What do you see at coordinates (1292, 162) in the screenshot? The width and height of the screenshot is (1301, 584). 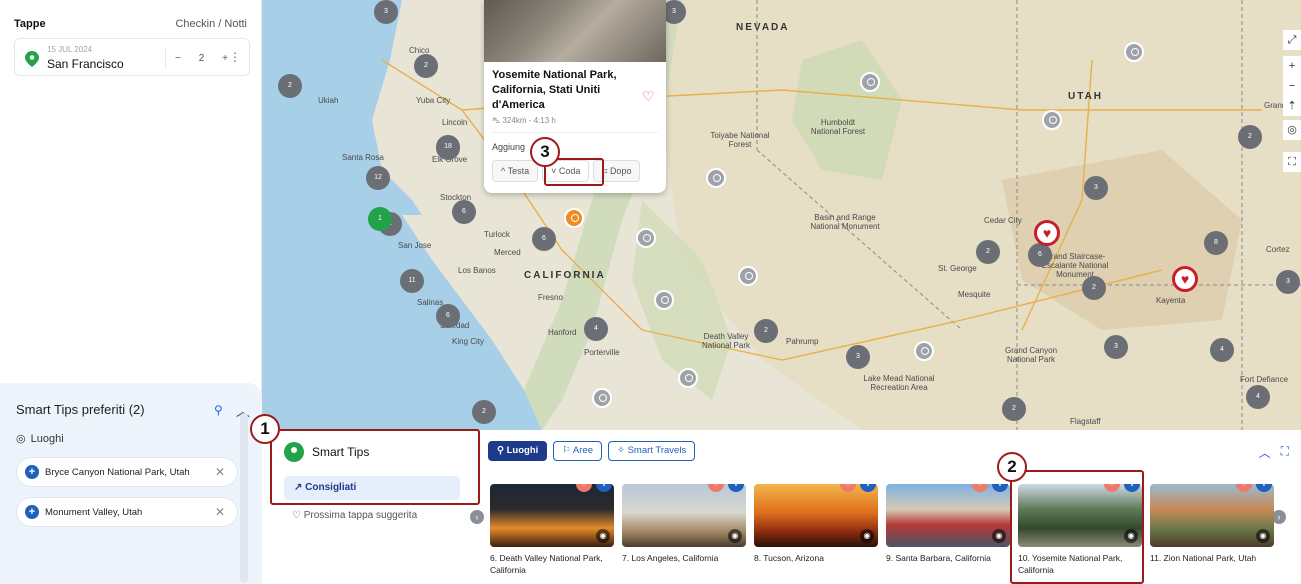 I see `focus-icon: ⛶` at bounding box center [1292, 162].